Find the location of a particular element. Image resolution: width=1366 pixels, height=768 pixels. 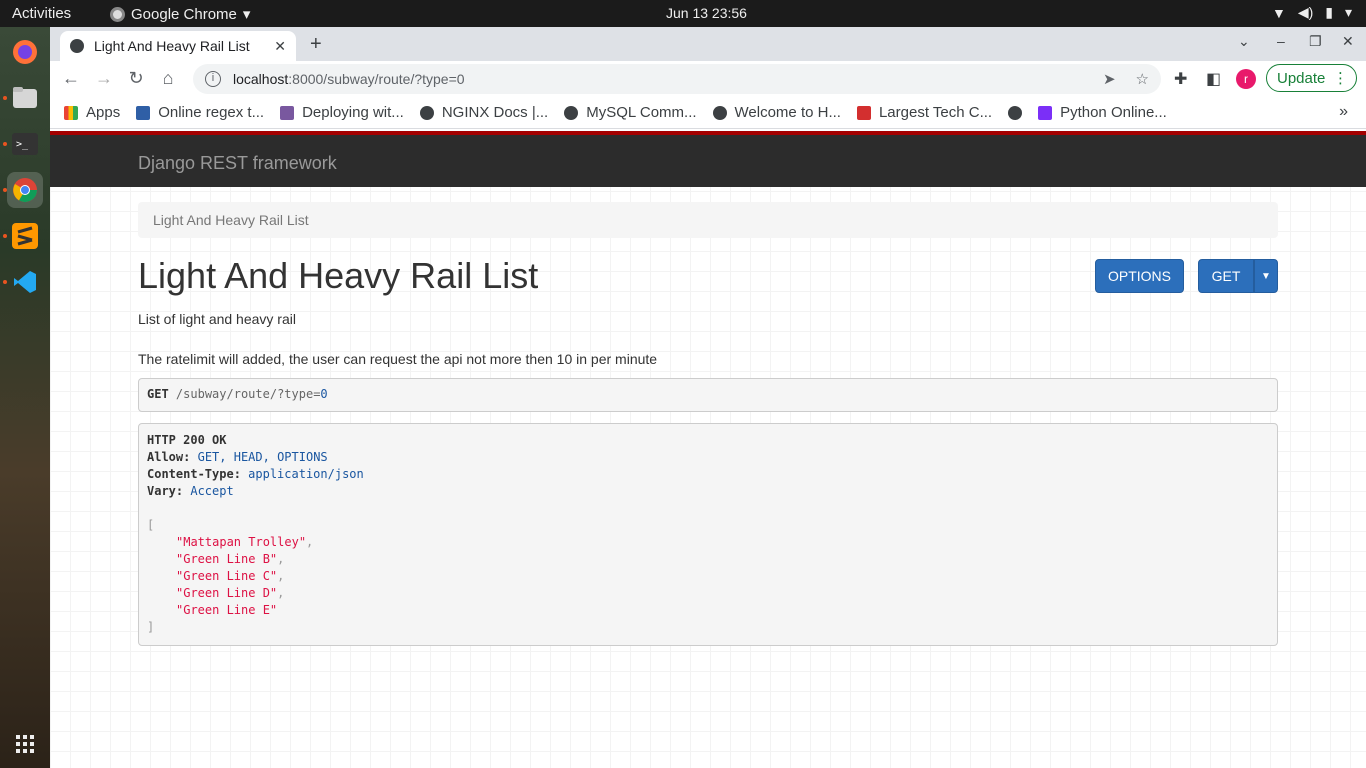

terminal-icon: >_ is located at coordinates (25, 144).